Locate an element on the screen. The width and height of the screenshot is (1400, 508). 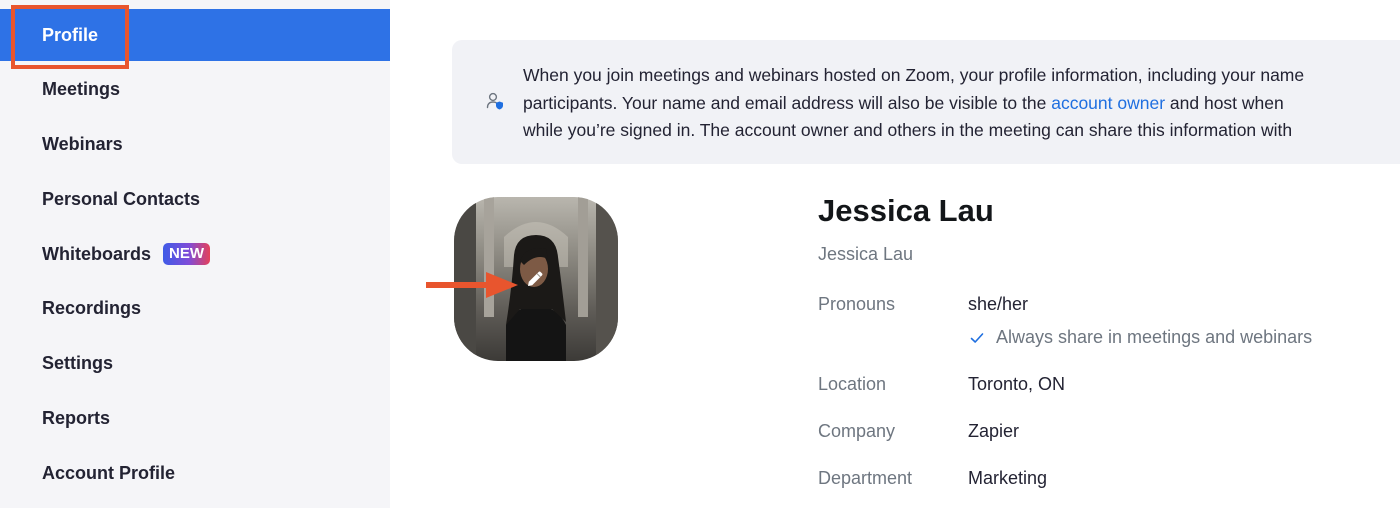
pronouns-share-text: Always share in meetings and webinars is located at coordinates (1154, 337).